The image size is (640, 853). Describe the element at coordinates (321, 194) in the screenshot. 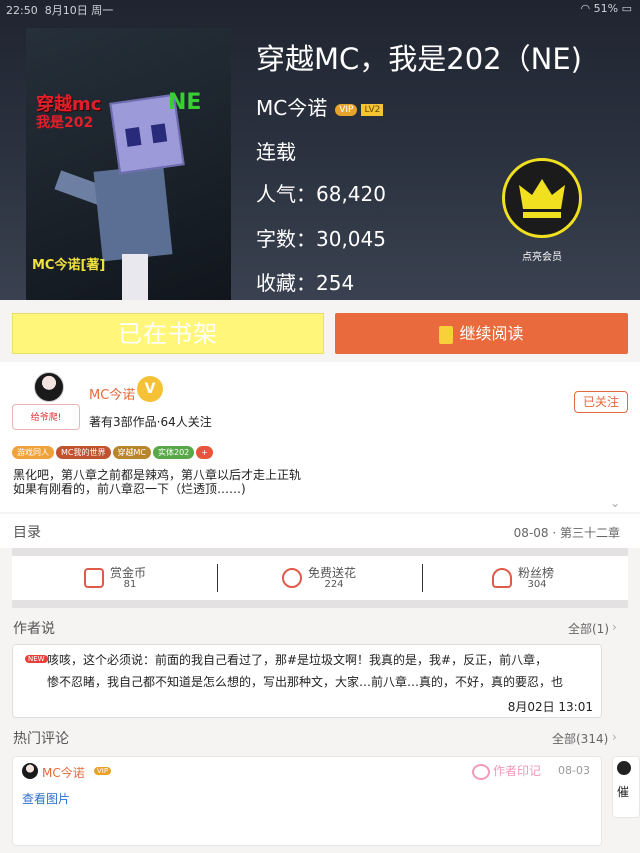

I see `book-popularity: 人气：68,420` at that location.